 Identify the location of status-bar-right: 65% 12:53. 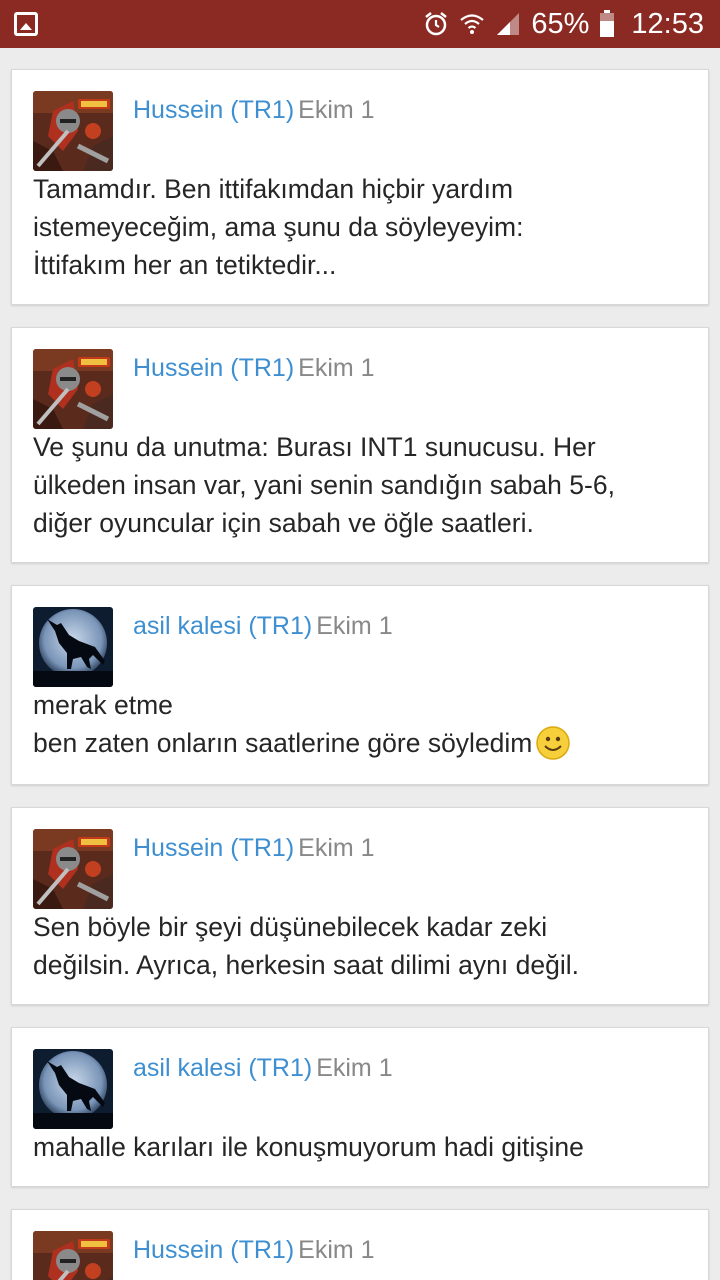
(563, 24).